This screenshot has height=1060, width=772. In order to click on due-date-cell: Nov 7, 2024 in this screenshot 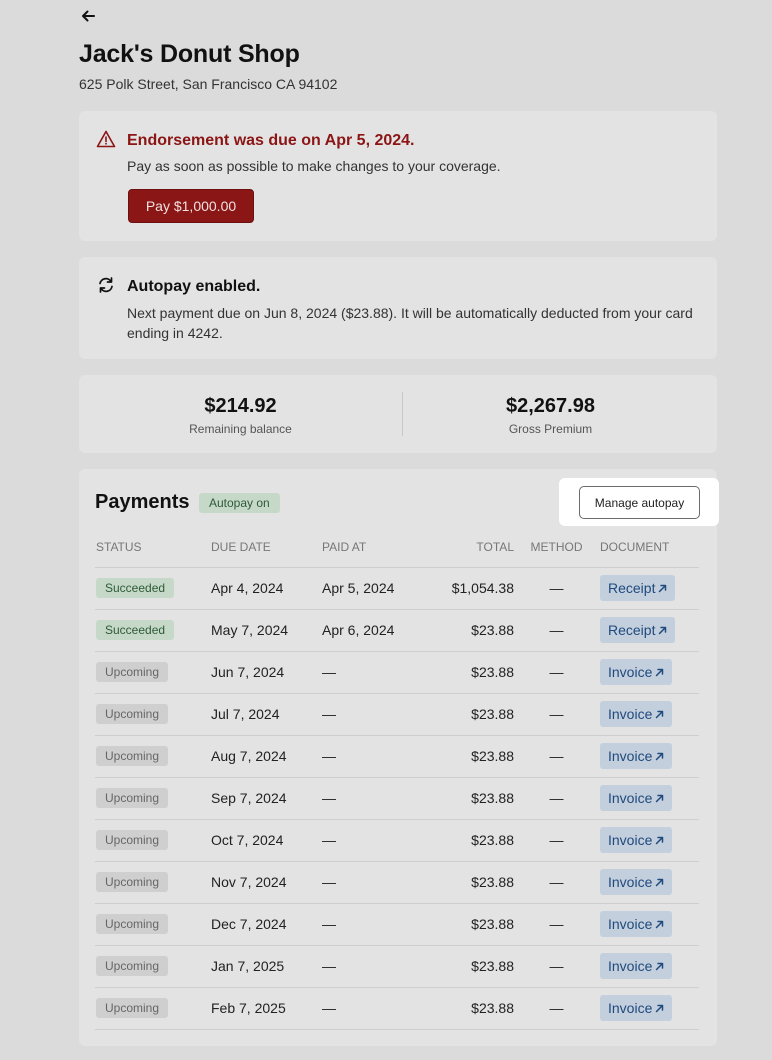, I will do `click(266, 882)`.